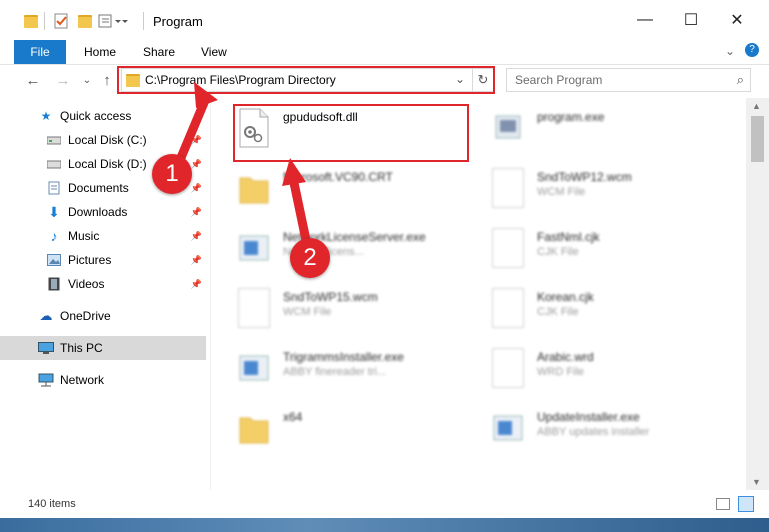 This screenshot has width=769, height=532. Describe the element at coordinates (172, 174) in the screenshot. I see `step-1-badge: 1` at that location.